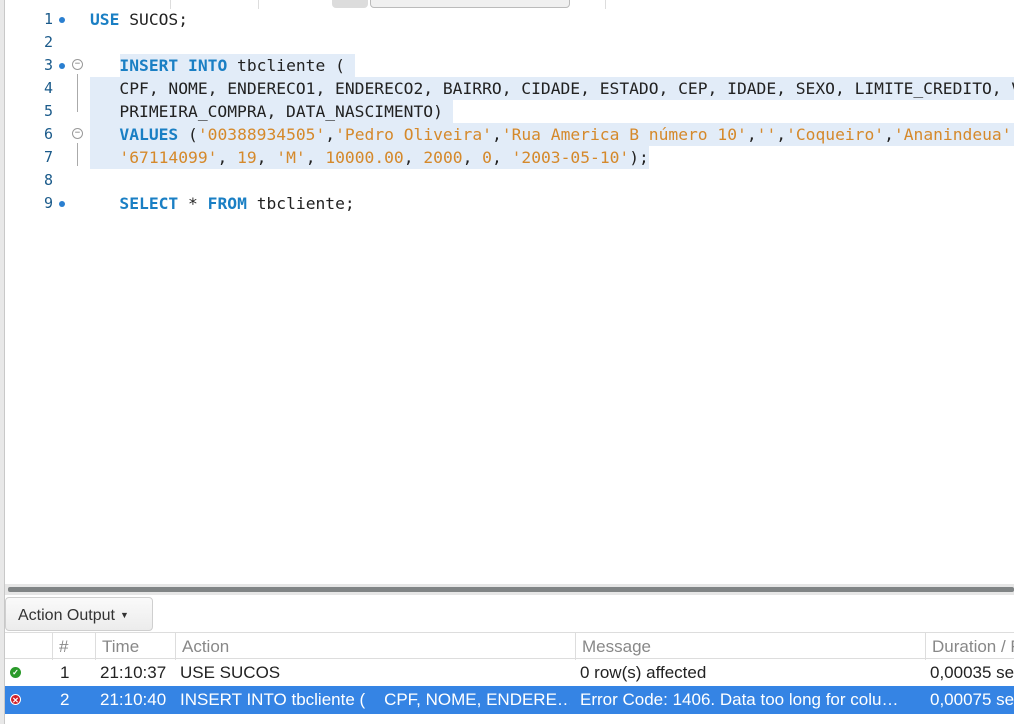 This screenshot has width=1014, height=724. Describe the element at coordinates (168, 157) in the screenshot. I see `code-token: '67114099'` at that location.